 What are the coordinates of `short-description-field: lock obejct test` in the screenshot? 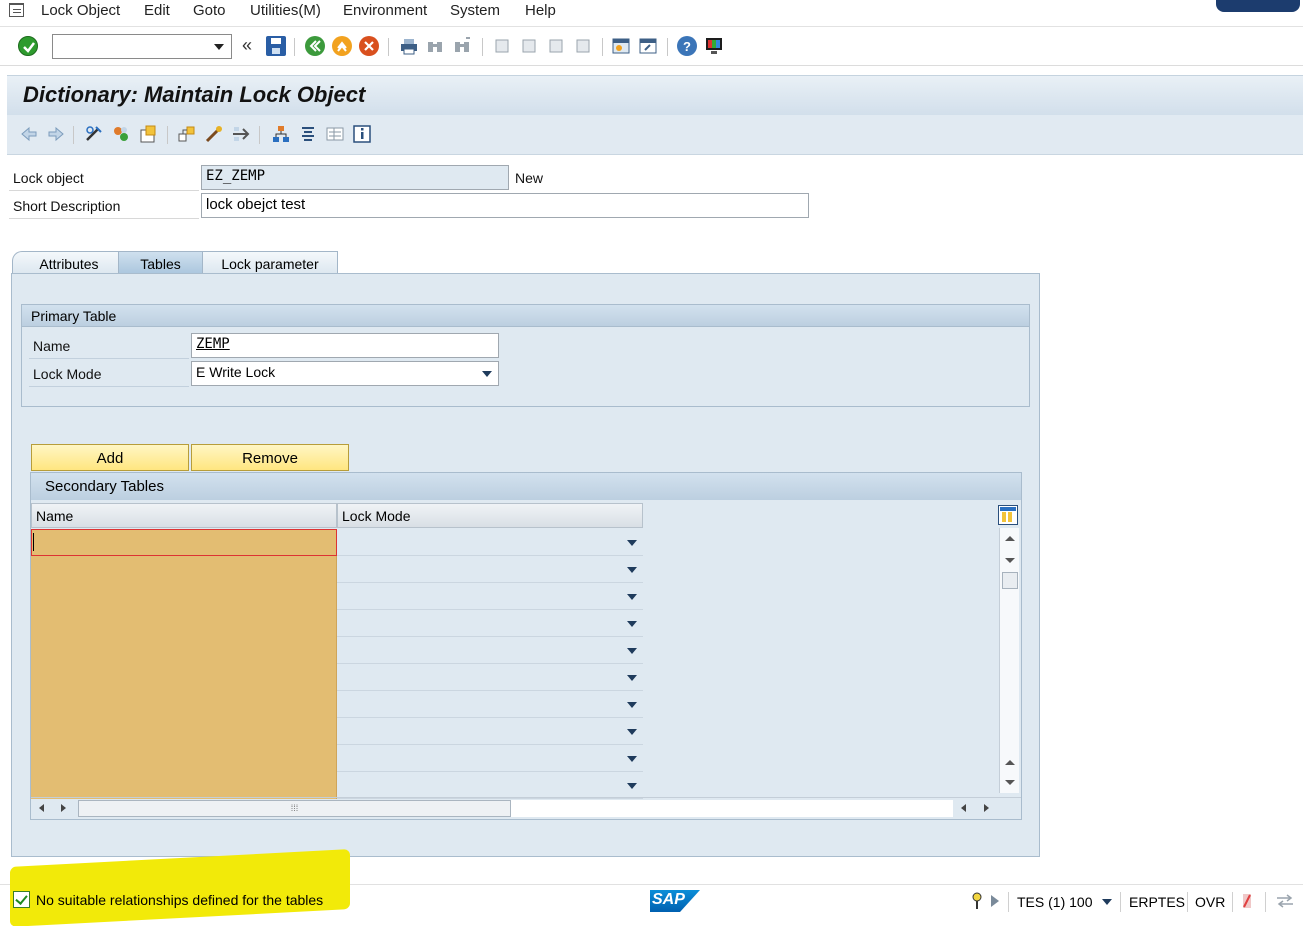 It's located at (505, 205).